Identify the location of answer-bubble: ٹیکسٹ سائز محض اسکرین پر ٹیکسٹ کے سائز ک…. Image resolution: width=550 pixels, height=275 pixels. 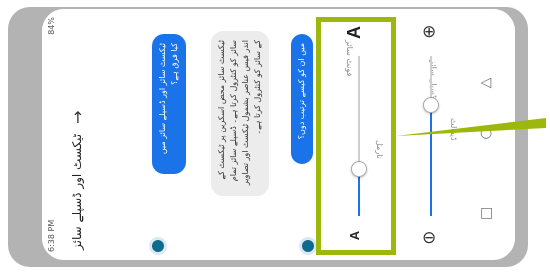
(240, 113).